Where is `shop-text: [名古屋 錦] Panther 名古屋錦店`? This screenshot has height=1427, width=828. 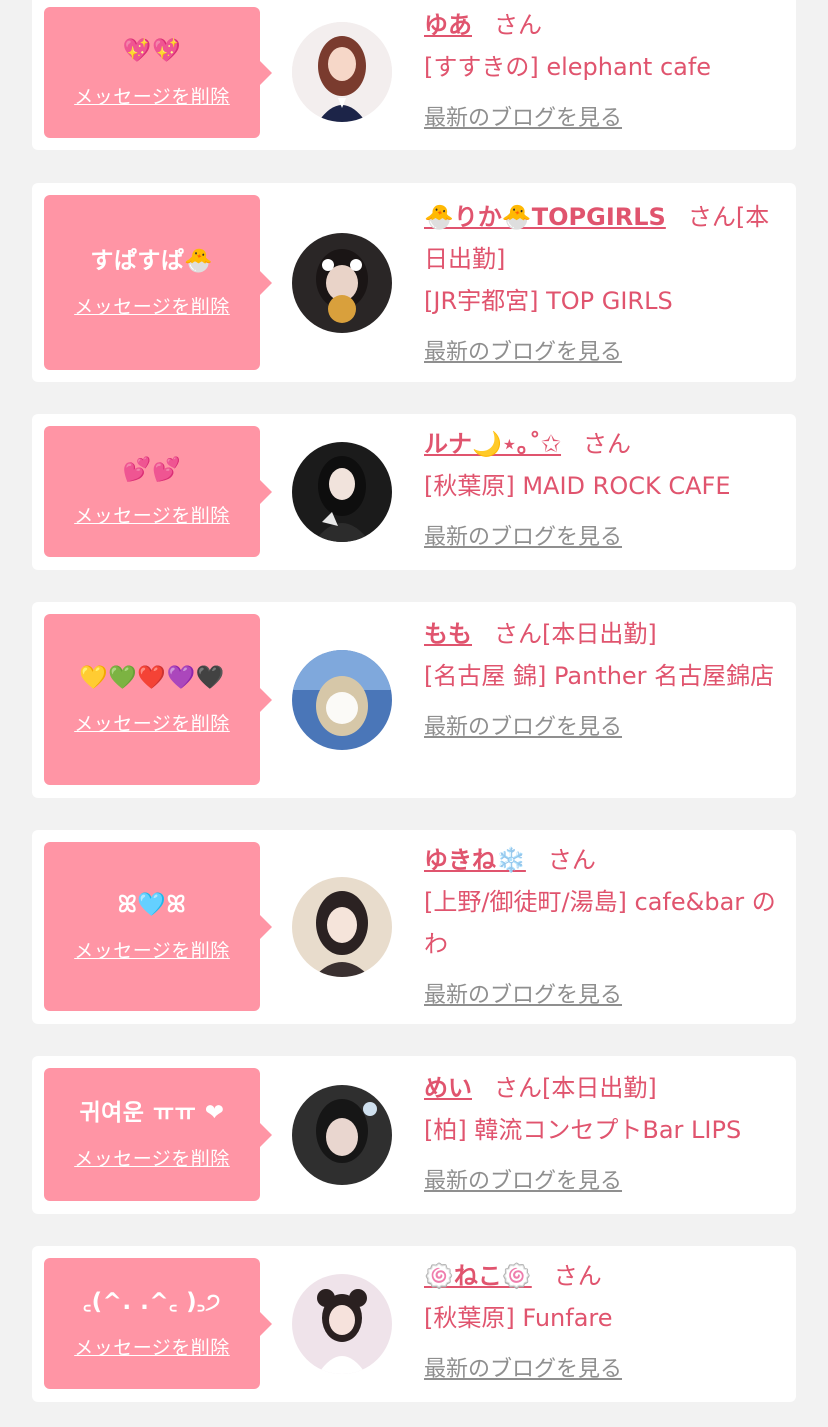 shop-text: [名古屋 錦] Panther 名古屋錦店 is located at coordinates (599, 676).